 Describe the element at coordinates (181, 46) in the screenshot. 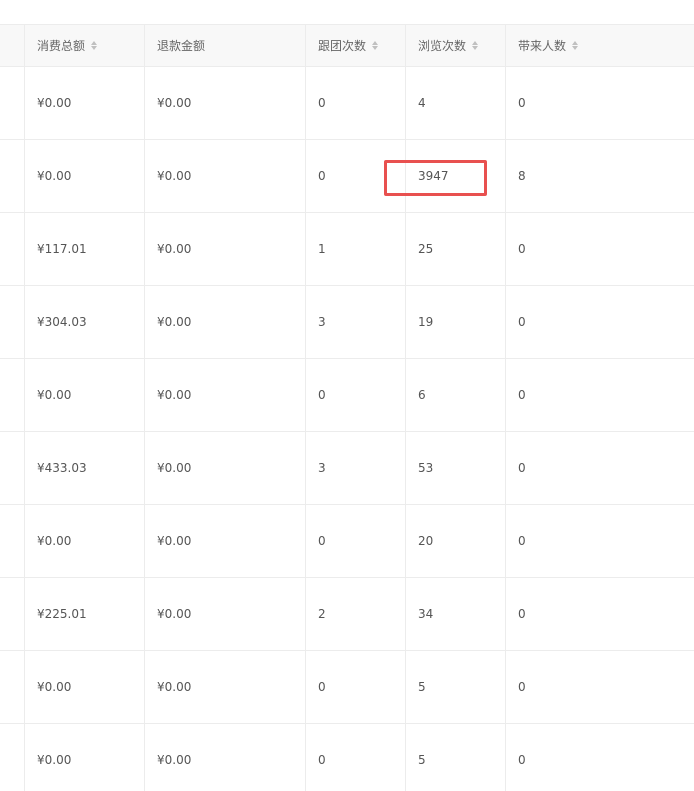

I see `column-header-label: 退款金额` at that location.